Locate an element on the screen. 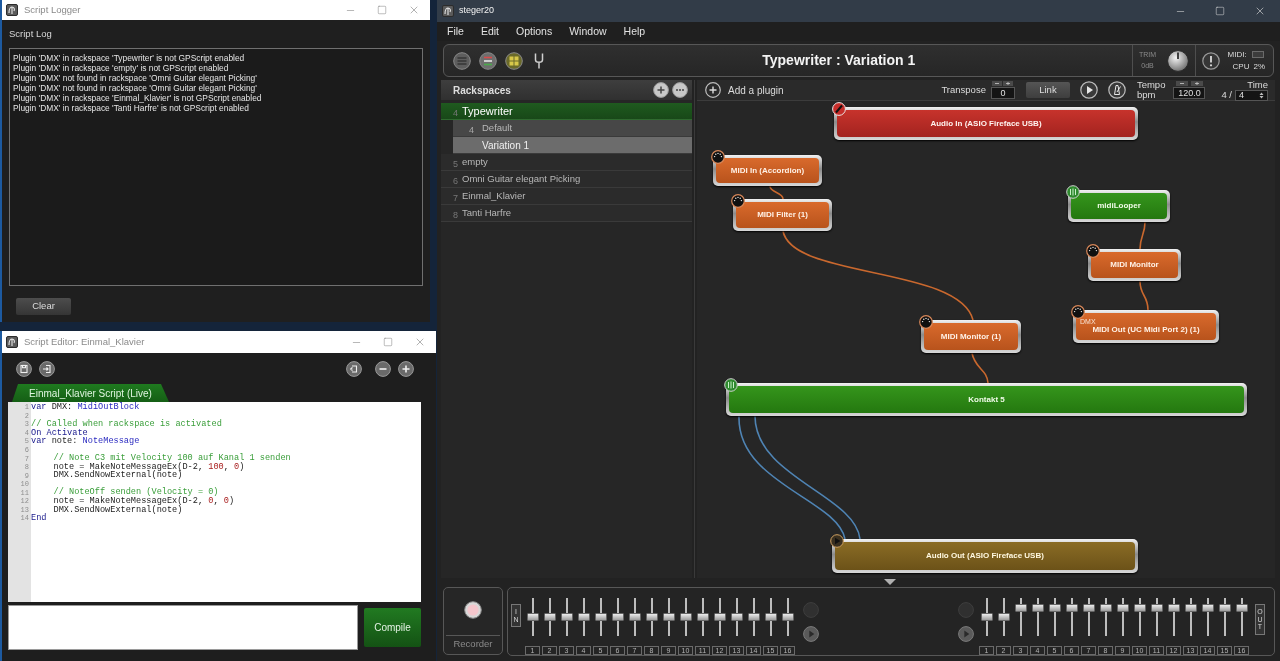 The width and height of the screenshot is (1280, 661). knob-icon is located at coordinates (1177, 60).